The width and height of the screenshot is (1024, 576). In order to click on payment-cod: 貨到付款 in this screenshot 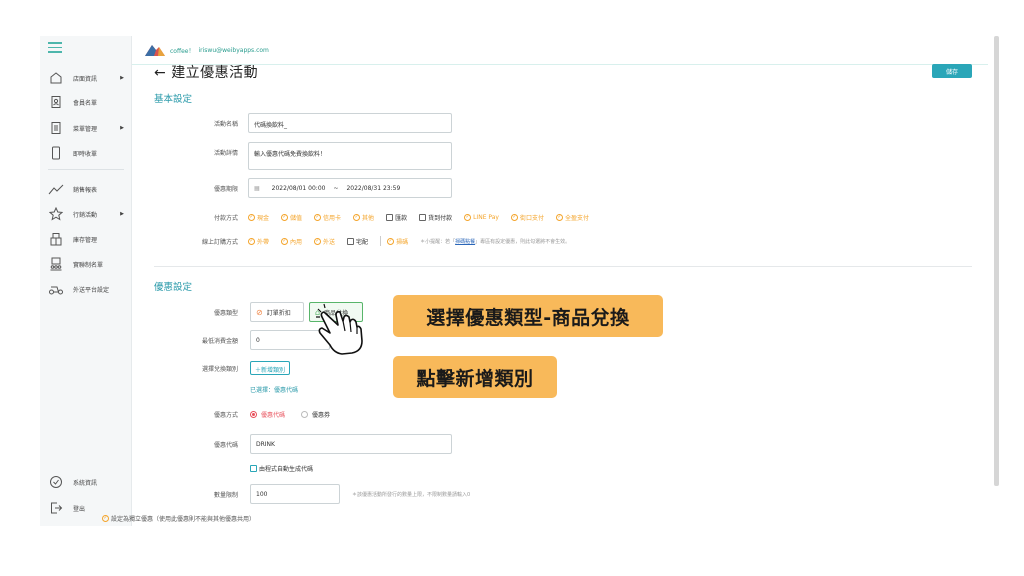, I will do `click(435, 217)`.